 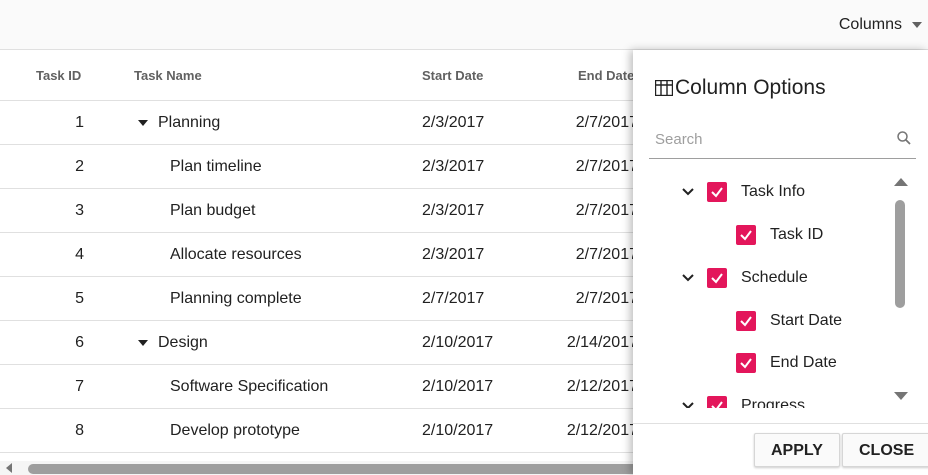 I want to click on cell-task-id: 8, so click(x=79, y=430).